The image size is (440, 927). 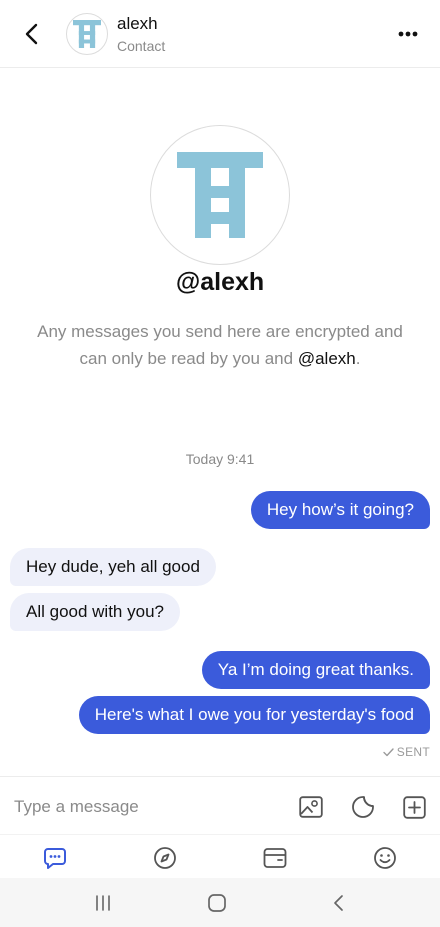 I want to click on more-dots-icon, so click(x=408, y=34).